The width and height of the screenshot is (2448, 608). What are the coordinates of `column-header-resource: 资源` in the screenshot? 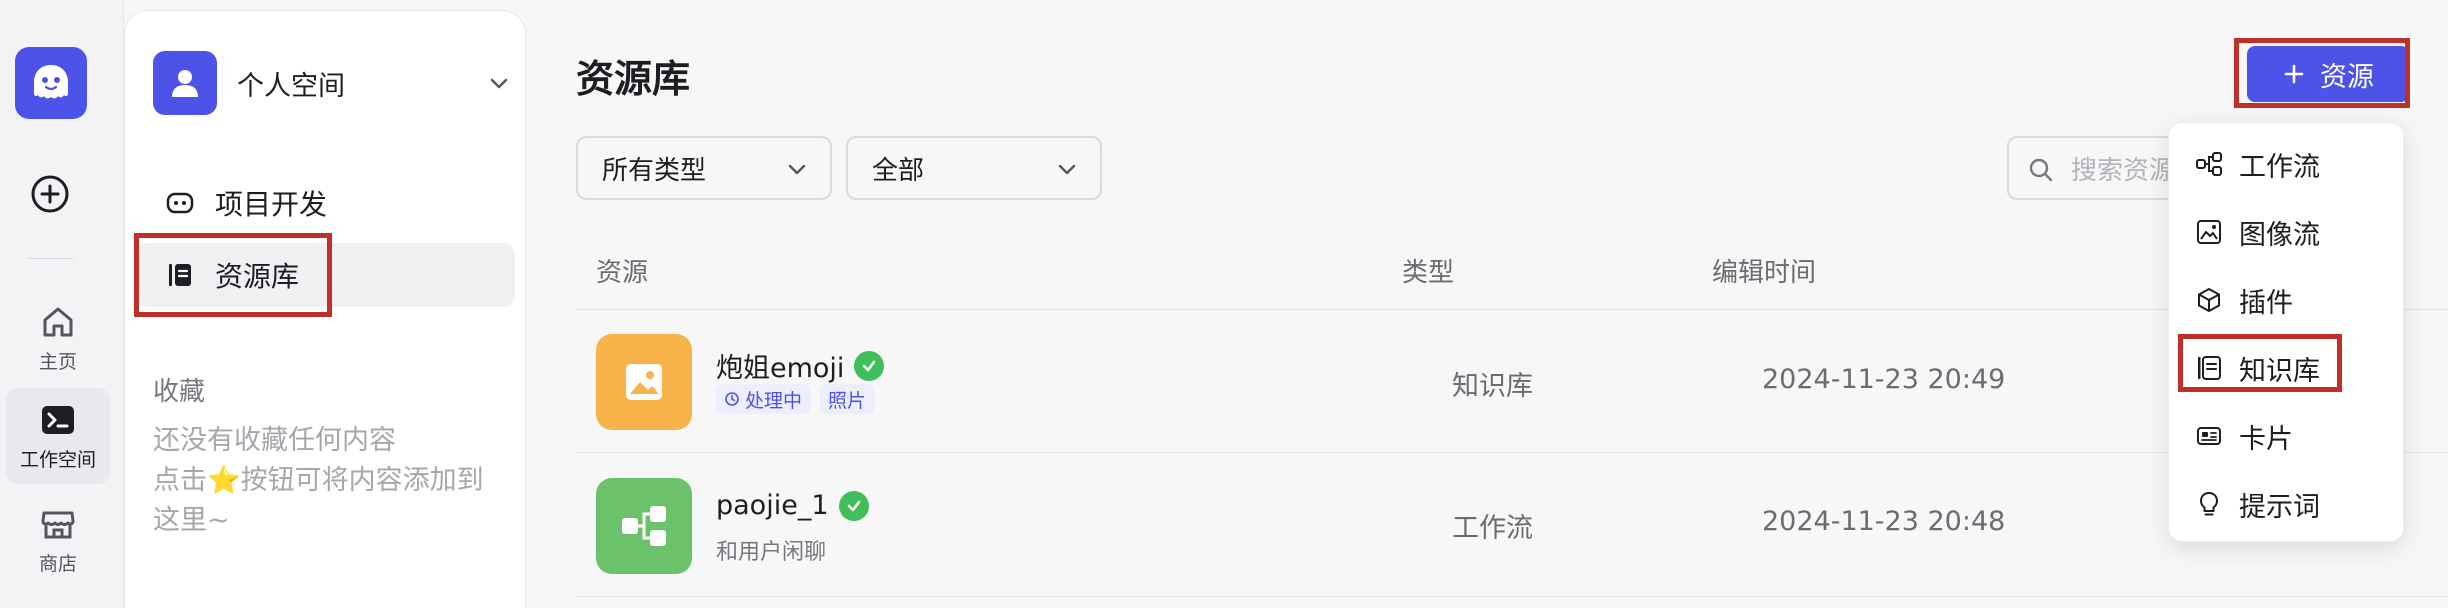 It's located at (622, 273).